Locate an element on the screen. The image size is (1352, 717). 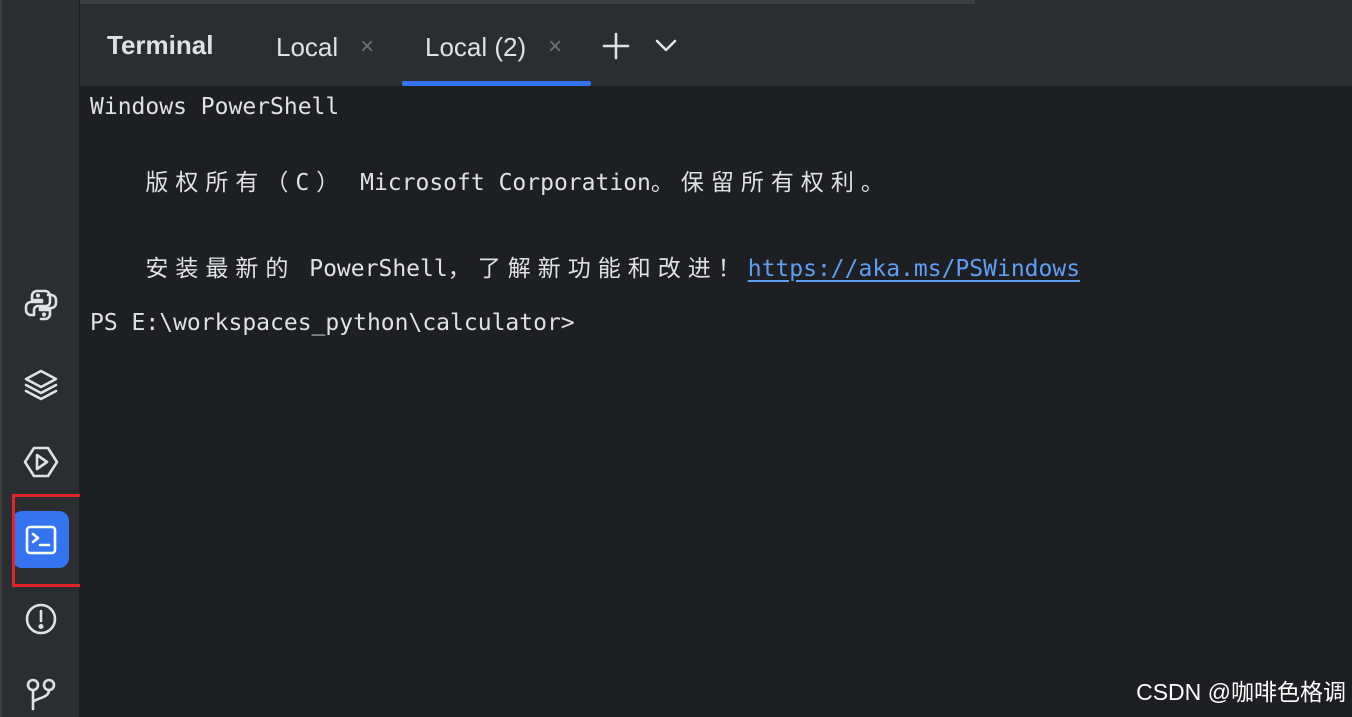
output-line: 版权所有（C） Microsoft Corporation。保留所有权利。 is located at coordinates (490, 180).